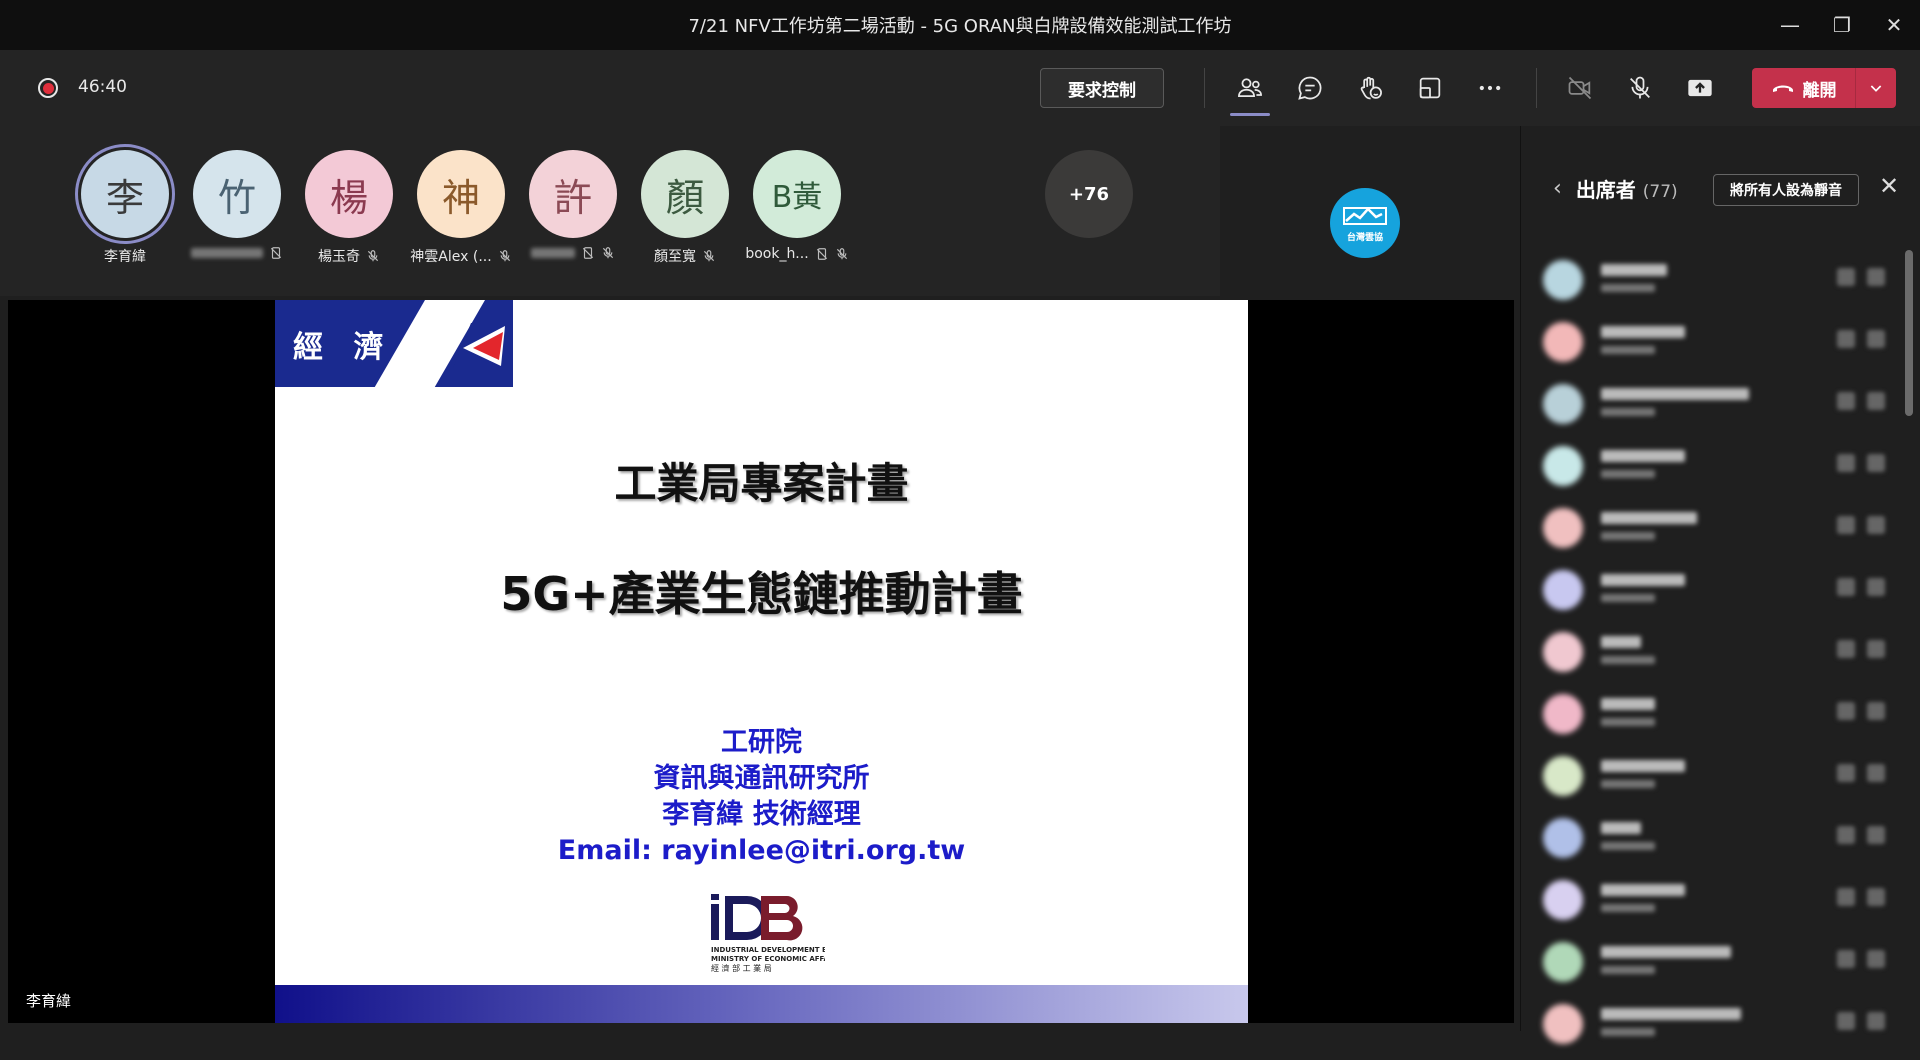  Describe the element at coordinates (1370, 88) in the screenshot. I see `reactions-icon` at that location.